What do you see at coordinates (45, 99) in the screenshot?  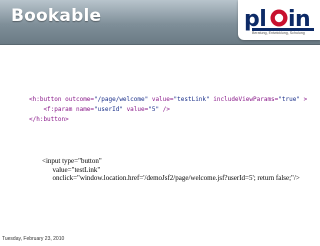 I see `code-line1-tag: <h:button` at bounding box center [45, 99].